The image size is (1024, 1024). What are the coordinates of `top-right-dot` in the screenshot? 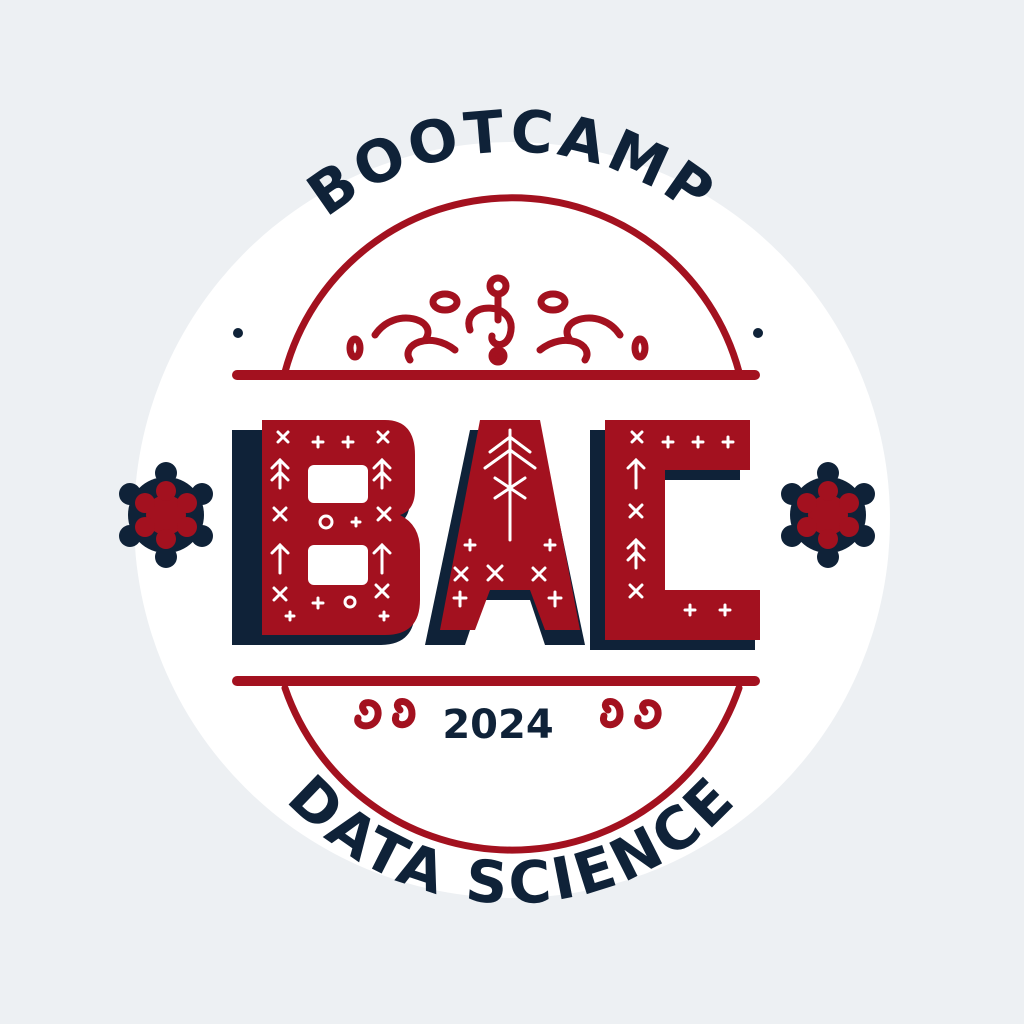 It's located at (758, 333).